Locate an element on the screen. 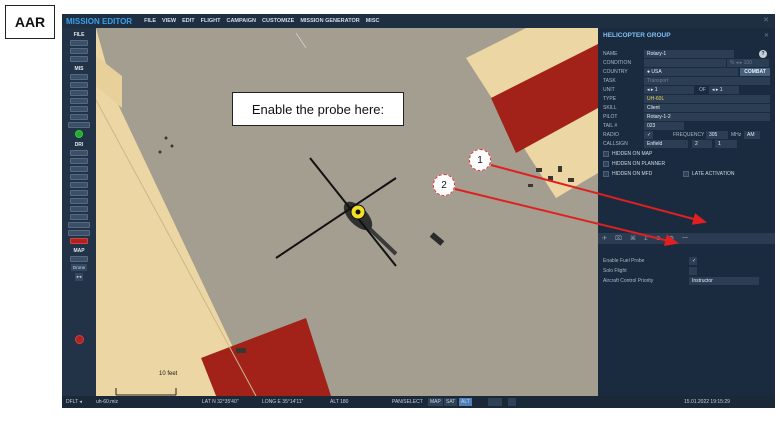  annotation-arrows is located at coordinates (580, 205).